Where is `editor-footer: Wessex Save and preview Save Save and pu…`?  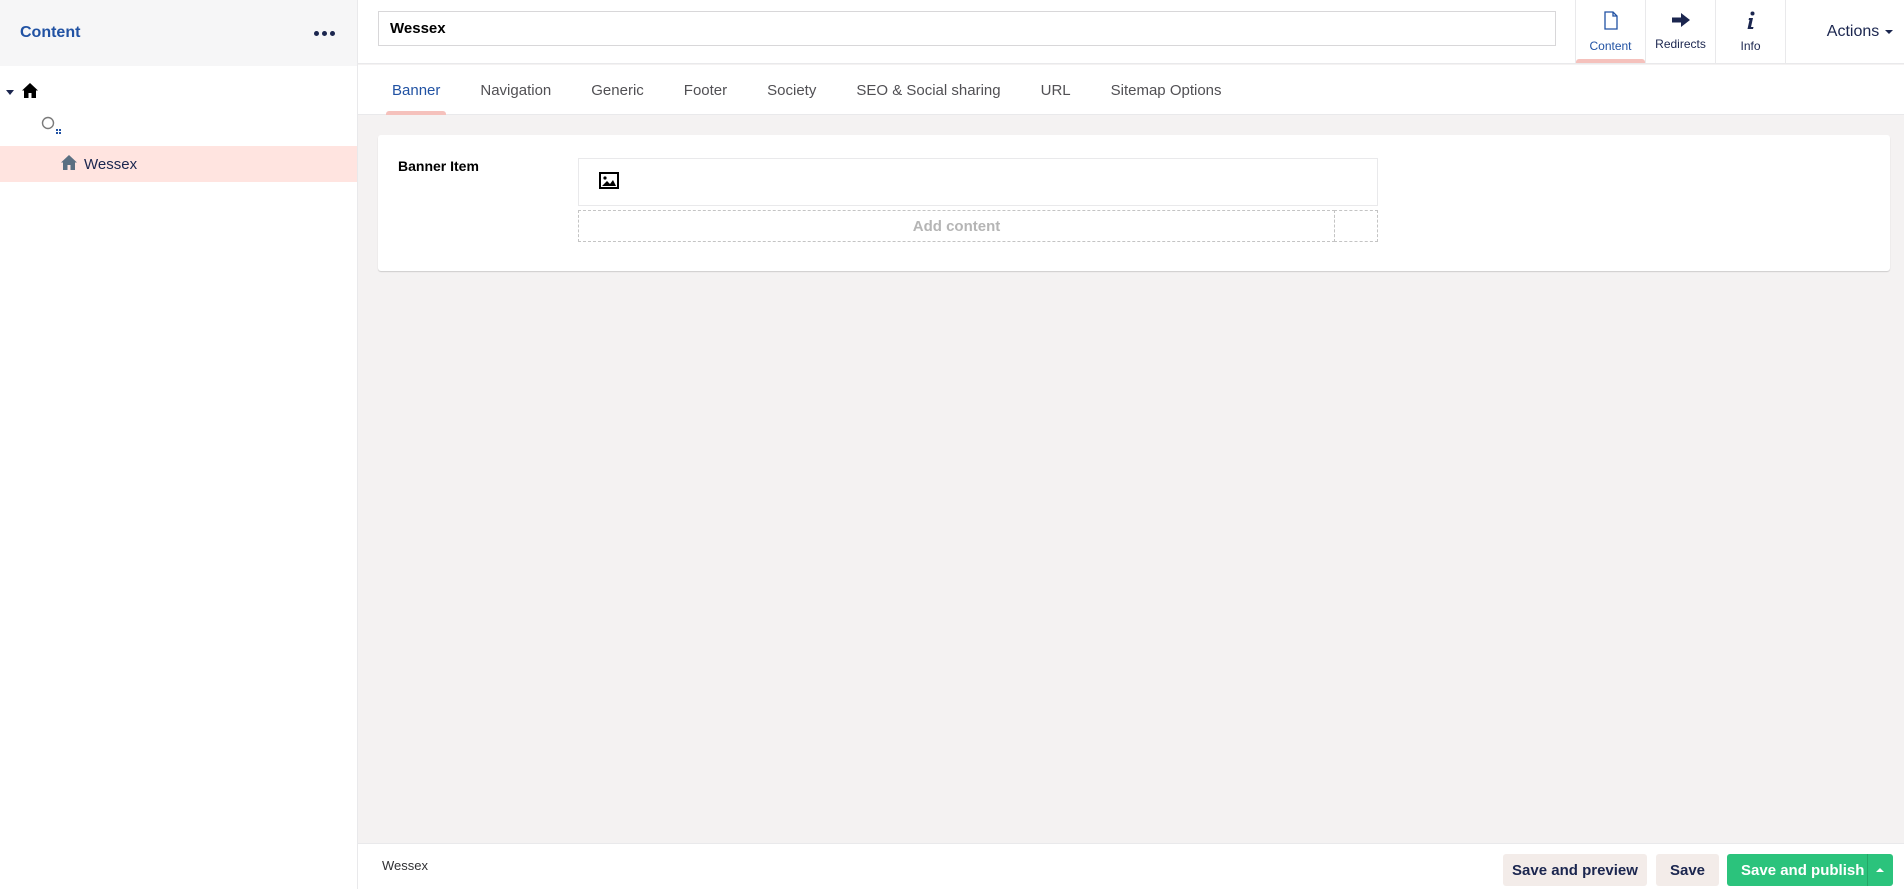 editor-footer: Wessex Save and preview Save Save and pu… is located at coordinates (1131, 866).